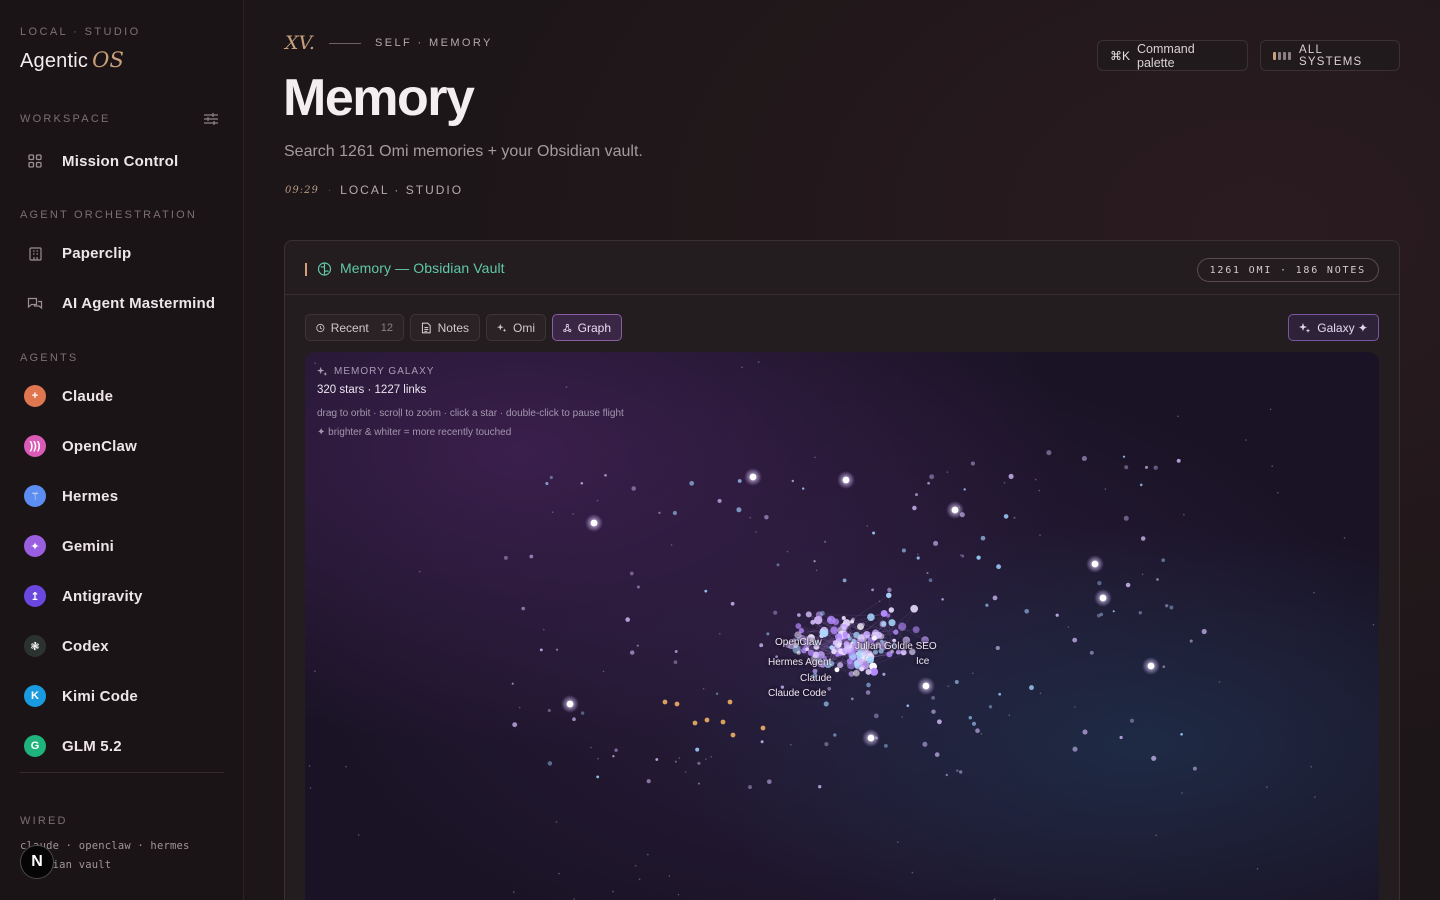 The width and height of the screenshot is (1440, 900). I want to click on antigravity-avatar-icon: ↥, so click(35, 596).